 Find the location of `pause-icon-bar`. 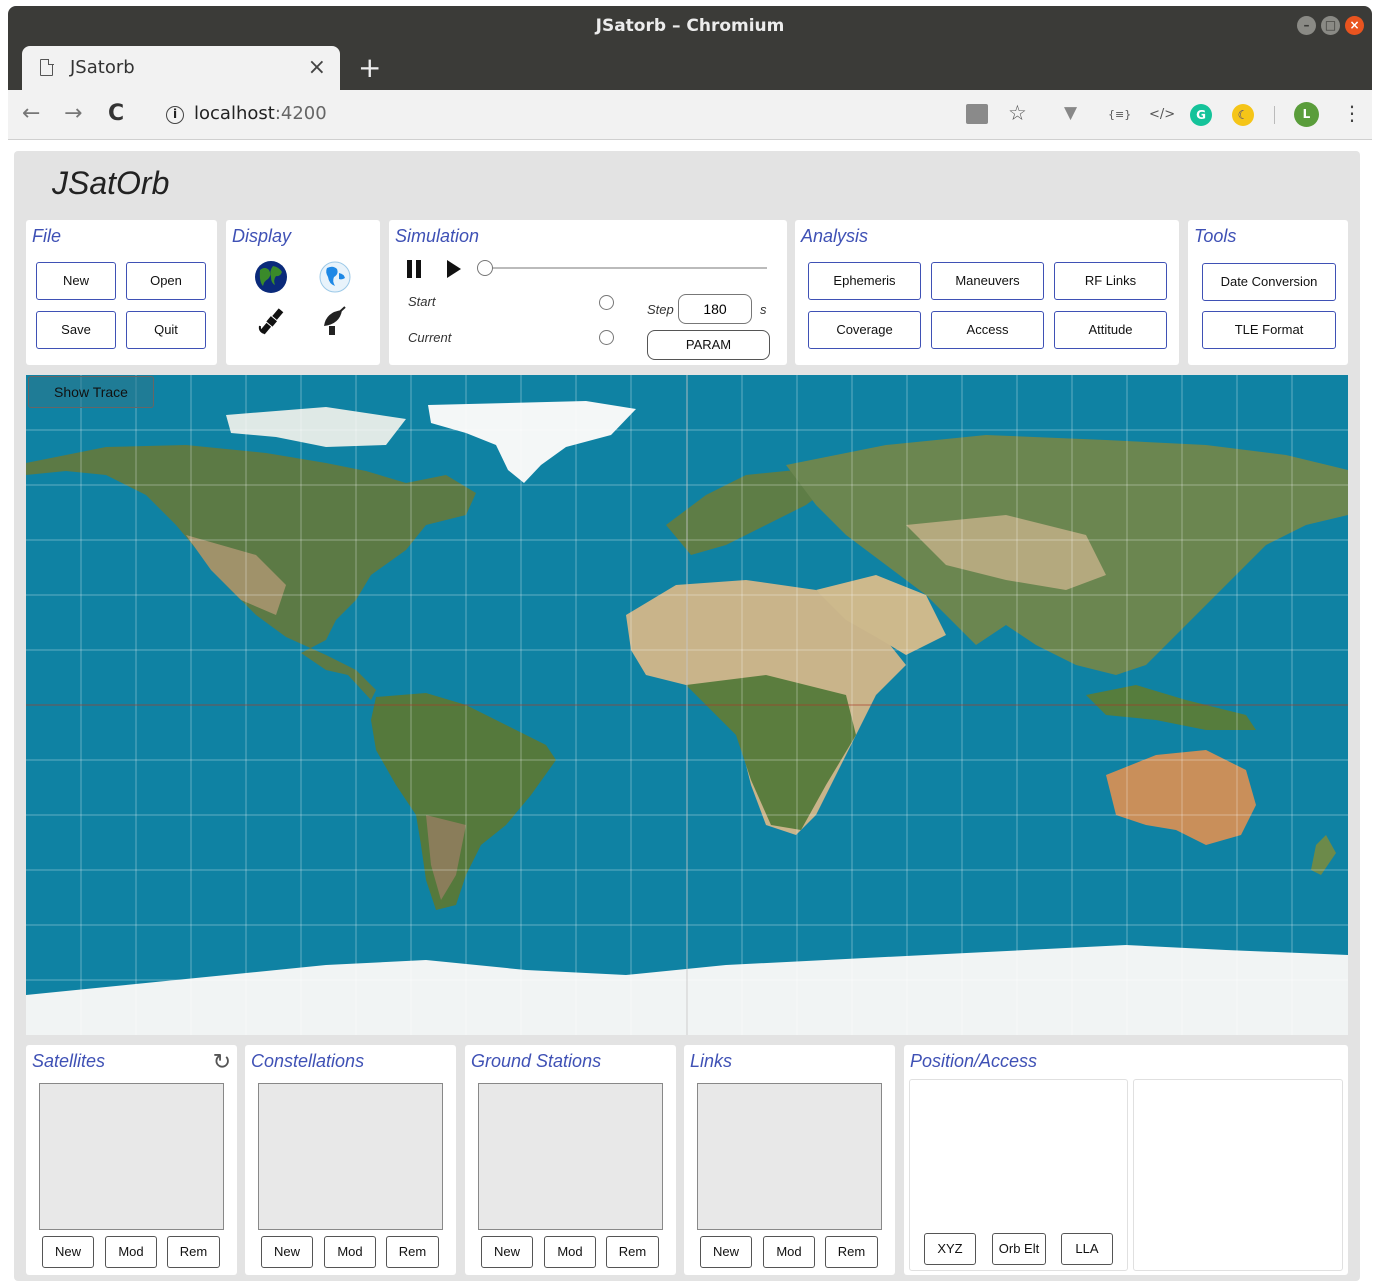

pause-icon-bar is located at coordinates (418, 269).